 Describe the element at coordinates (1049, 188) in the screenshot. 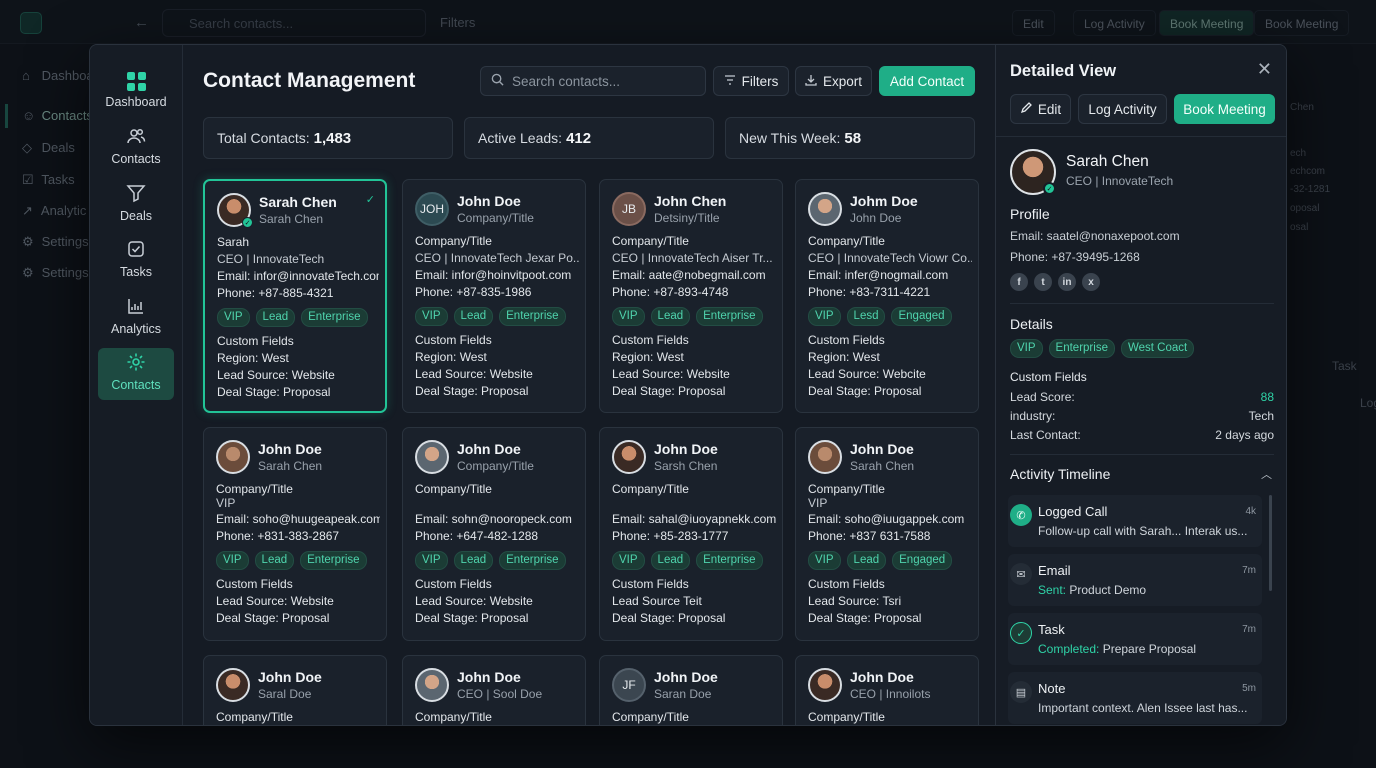

I see `verified-icon: ✓` at that location.